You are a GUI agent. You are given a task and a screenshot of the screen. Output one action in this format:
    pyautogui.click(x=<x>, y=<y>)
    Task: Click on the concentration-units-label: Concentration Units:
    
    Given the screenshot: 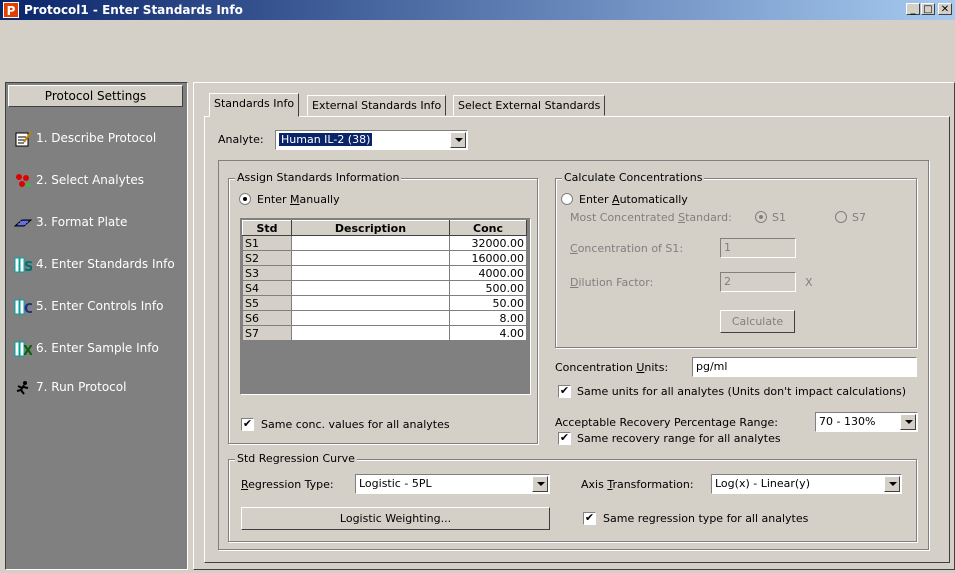 What is the action you would take?
    pyautogui.click(x=612, y=367)
    